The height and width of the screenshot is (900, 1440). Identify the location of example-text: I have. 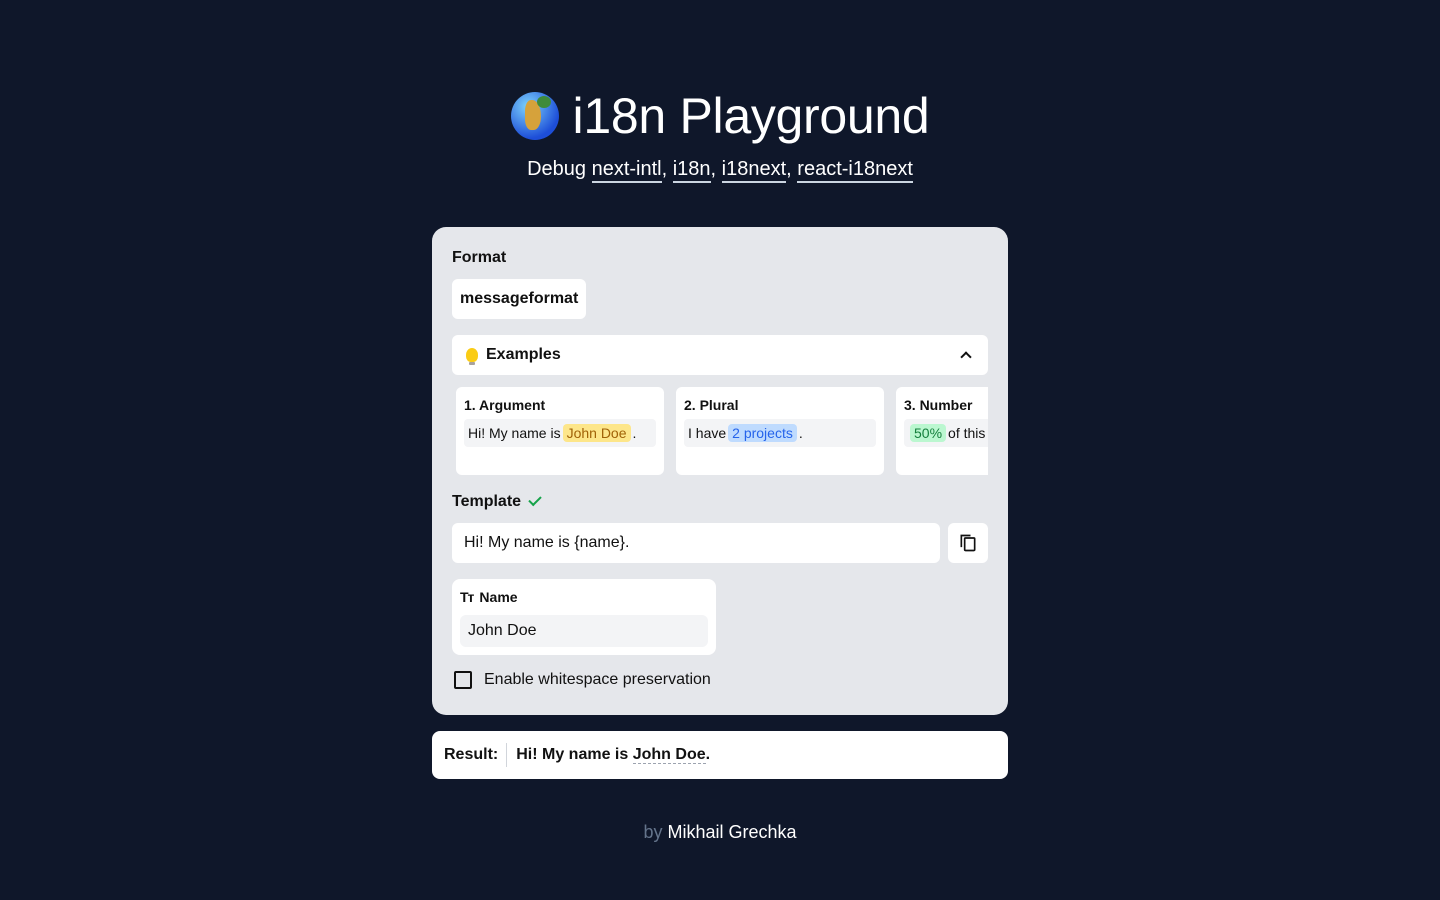
(707, 433).